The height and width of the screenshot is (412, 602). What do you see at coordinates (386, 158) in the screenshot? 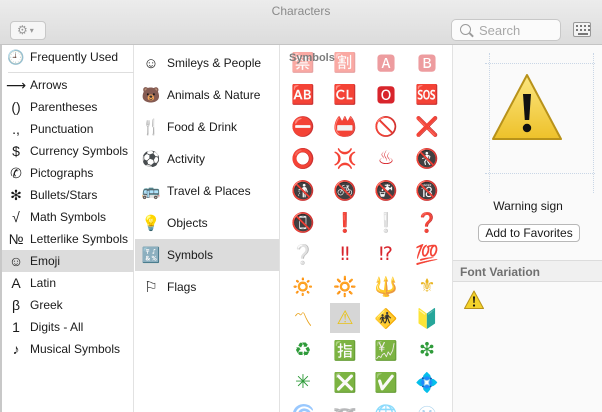
I see `emoji-cell: ♨` at bounding box center [386, 158].